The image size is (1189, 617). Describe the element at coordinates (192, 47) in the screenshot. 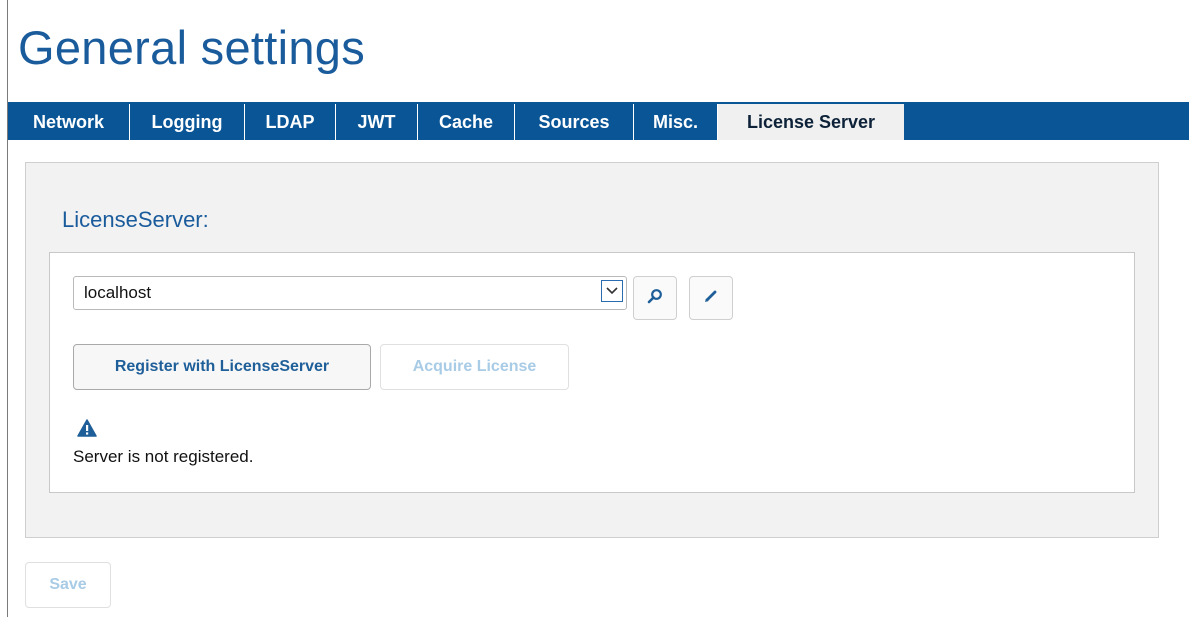

I see `page-title: General settings` at that location.